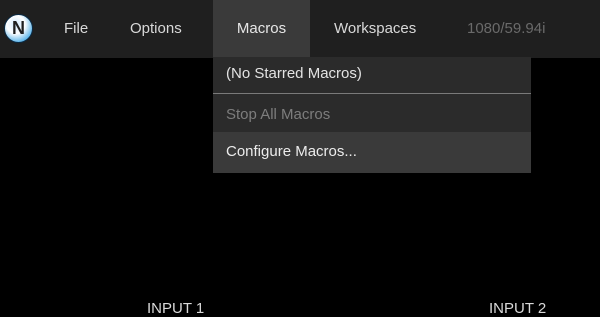 The image size is (600, 317). I want to click on resolution-indicator: 1080/59.94i, so click(506, 28).